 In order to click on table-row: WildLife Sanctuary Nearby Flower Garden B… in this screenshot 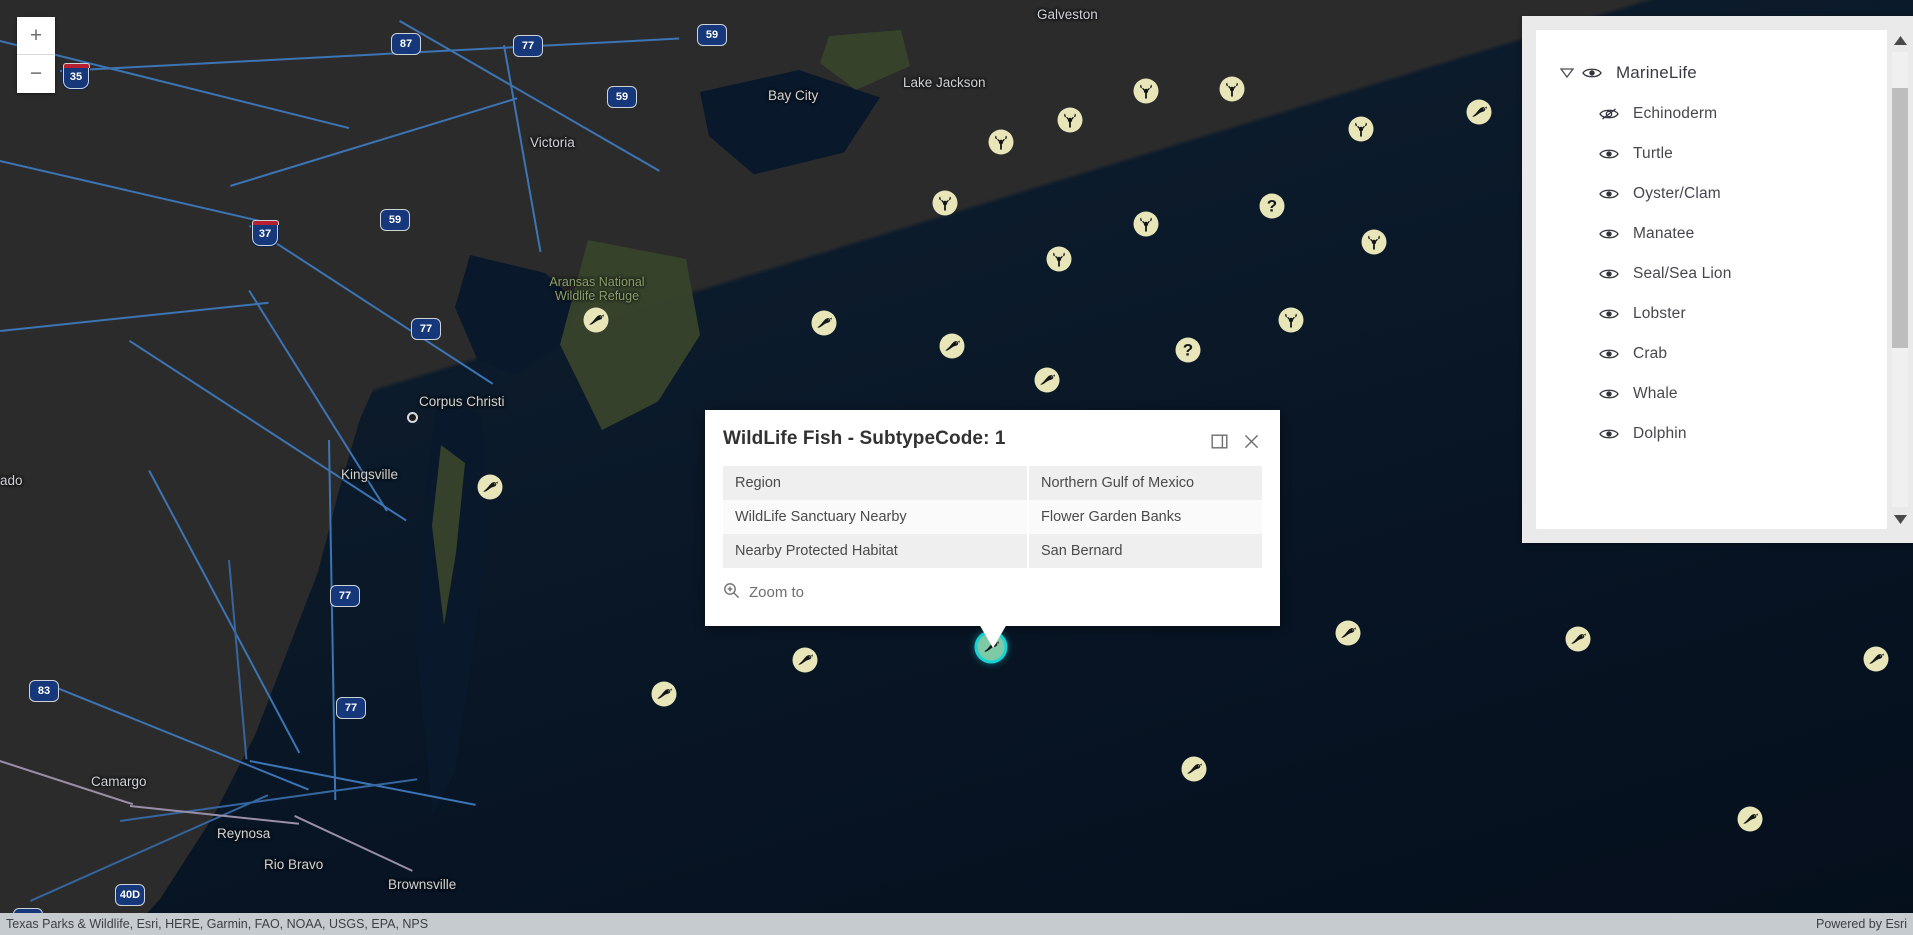, I will do `click(992, 517)`.